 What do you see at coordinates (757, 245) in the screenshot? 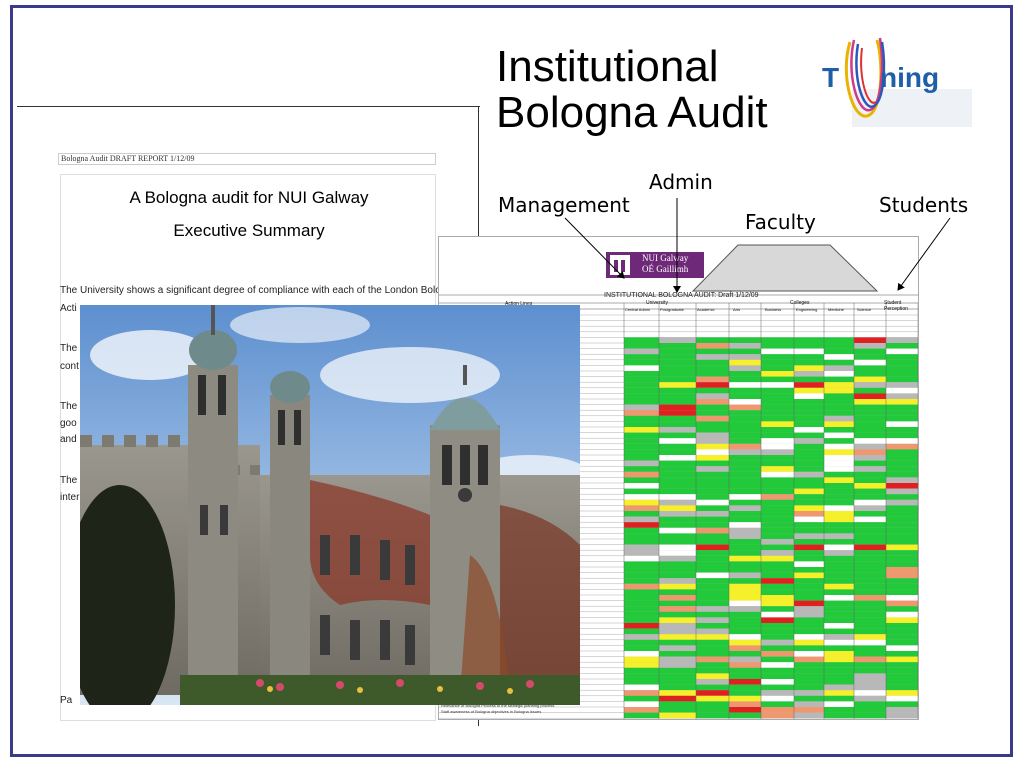
I see `annotation-arrows` at bounding box center [757, 245].